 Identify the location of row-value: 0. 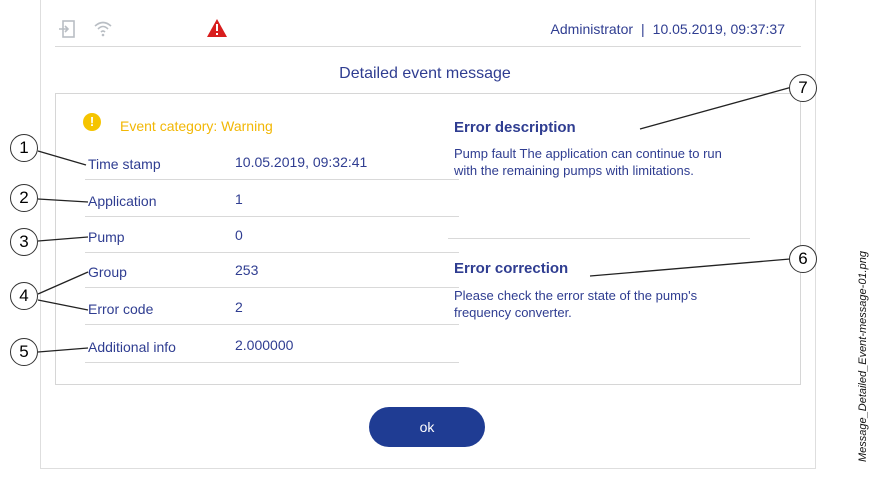
(239, 235).